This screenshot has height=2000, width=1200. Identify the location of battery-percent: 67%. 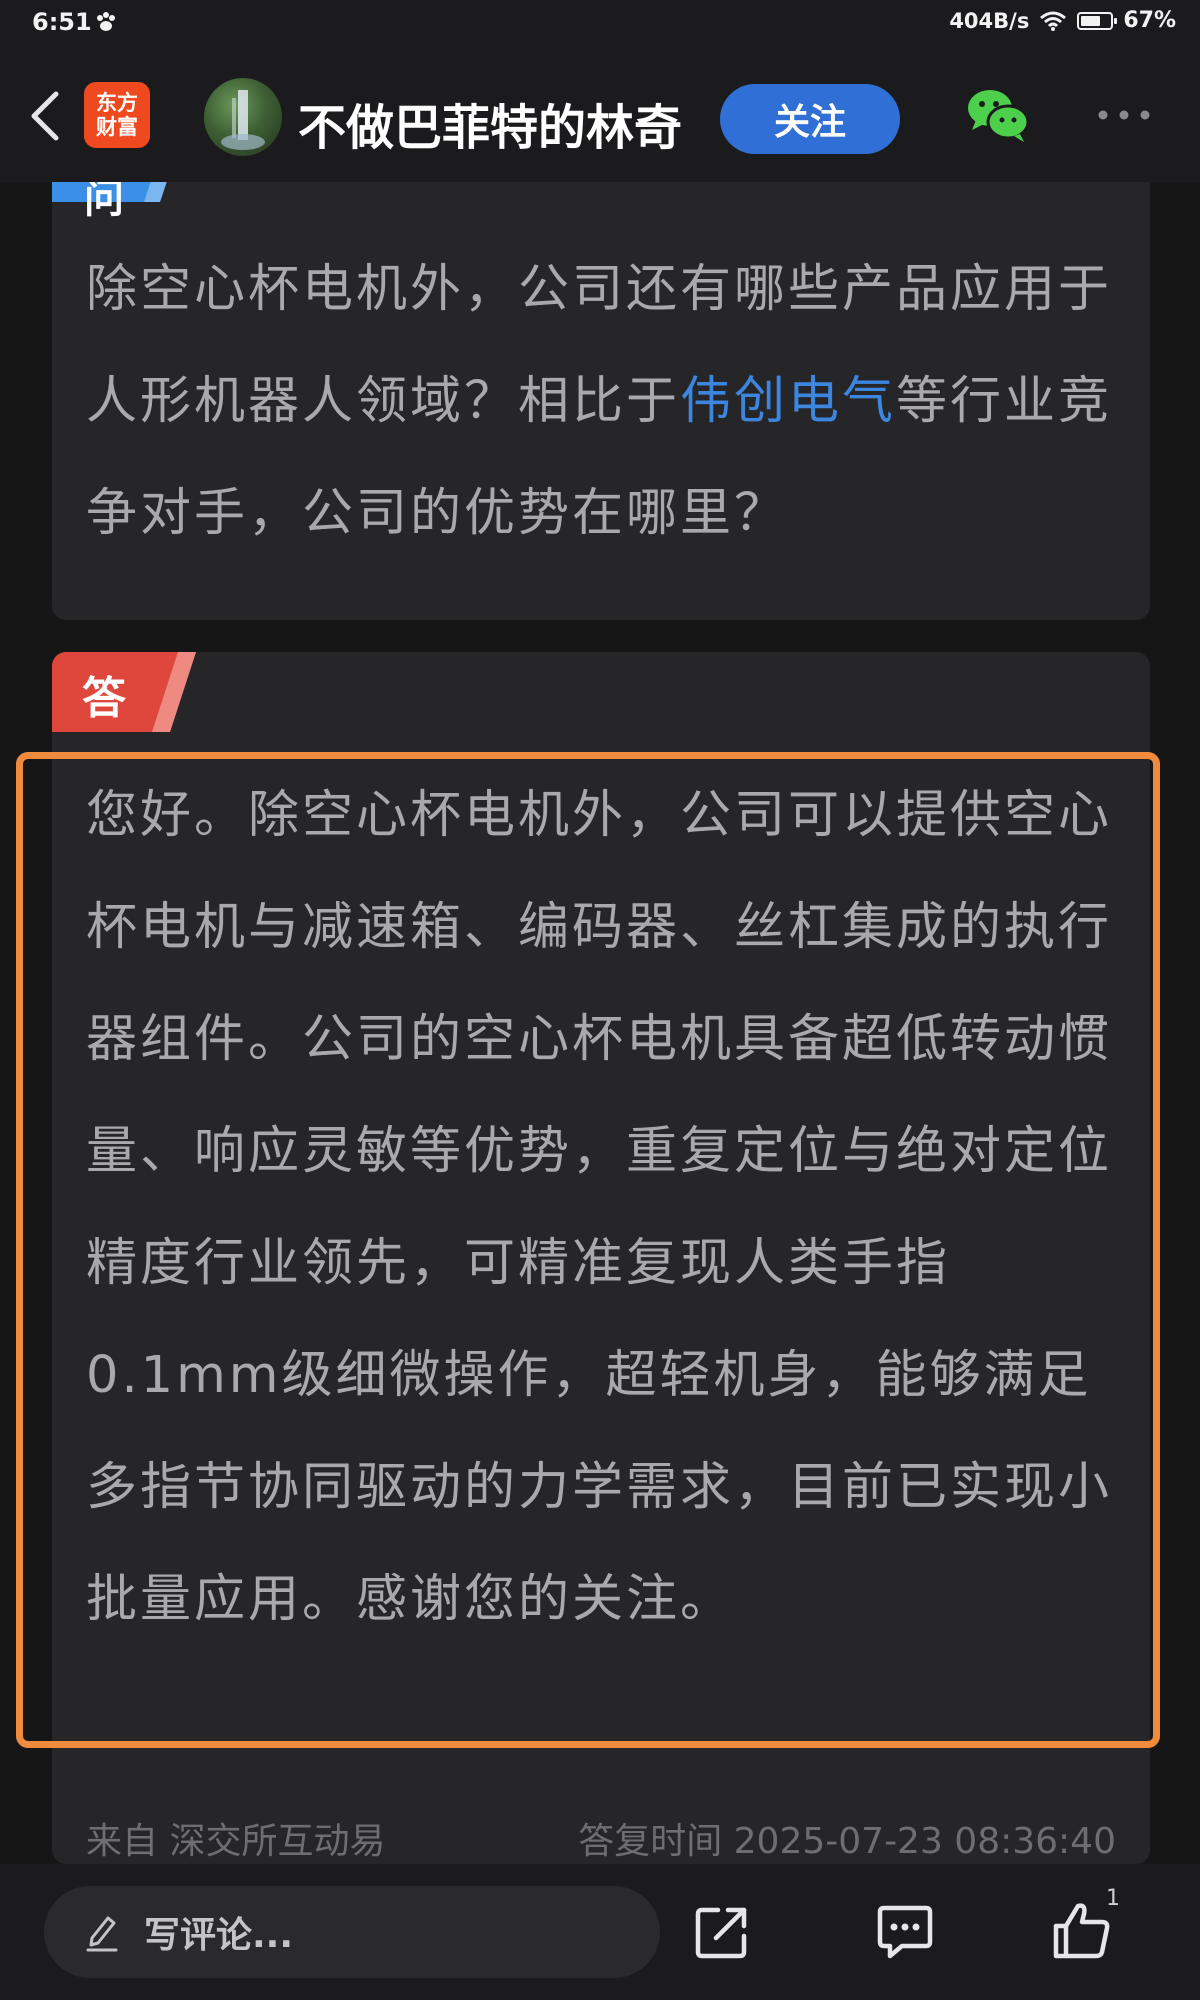
(1149, 20).